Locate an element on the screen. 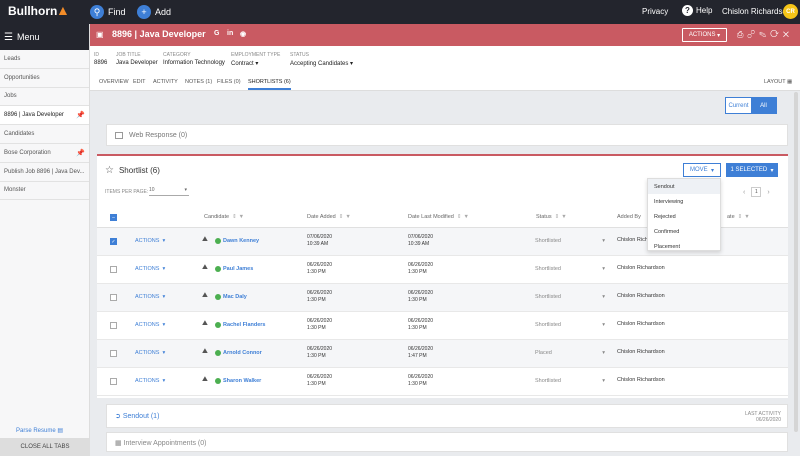 The image size is (800, 456). candidate-link: Mac Daly is located at coordinates (235, 297).